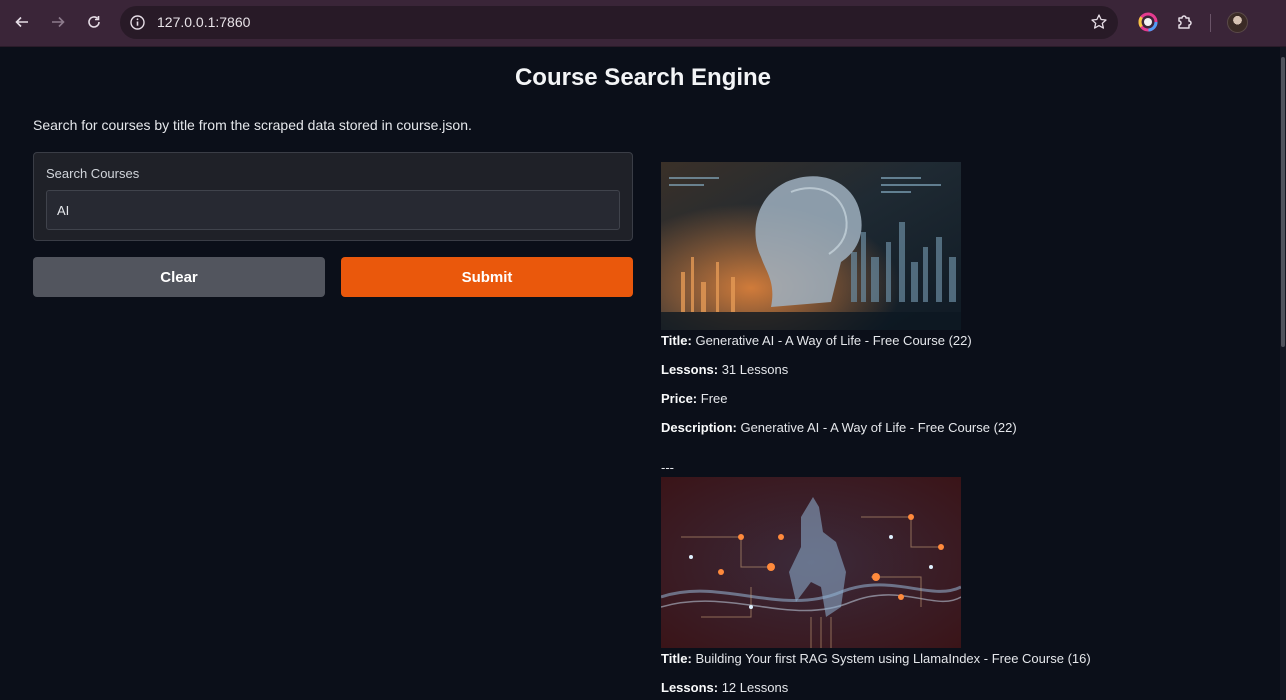 This screenshot has width=1286, height=700. I want to click on result-price-label: Price:, so click(679, 398).